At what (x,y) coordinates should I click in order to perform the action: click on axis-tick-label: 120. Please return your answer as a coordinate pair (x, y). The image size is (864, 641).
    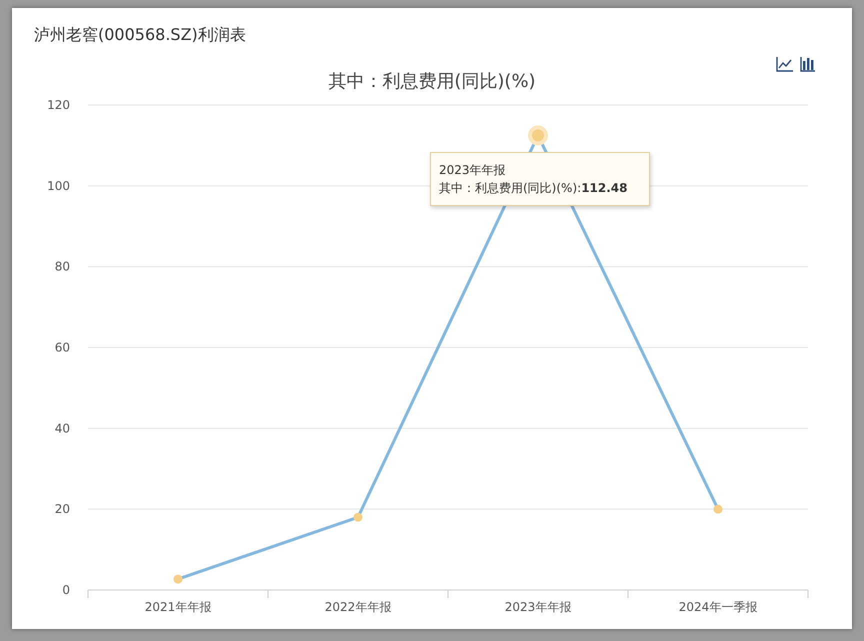
    Looking at the image, I should click on (58, 105).